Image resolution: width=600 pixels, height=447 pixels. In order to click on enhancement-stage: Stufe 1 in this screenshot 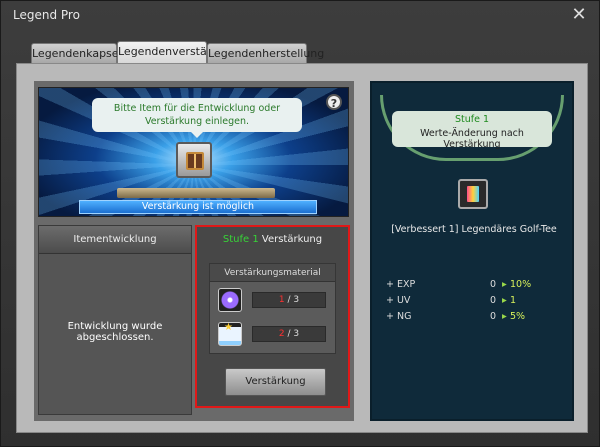, I will do `click(240, 239)`.